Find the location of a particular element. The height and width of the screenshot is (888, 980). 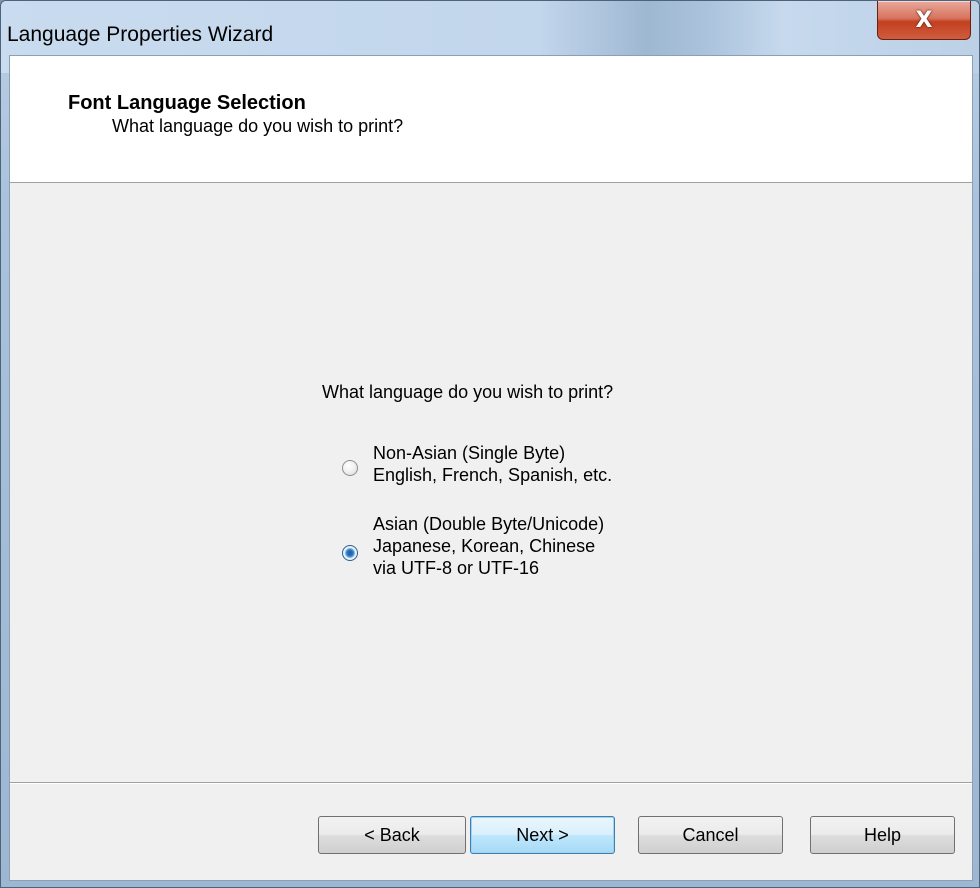

option-line: Non-Asian (Single Byte) is located at coordinates (469, 453).